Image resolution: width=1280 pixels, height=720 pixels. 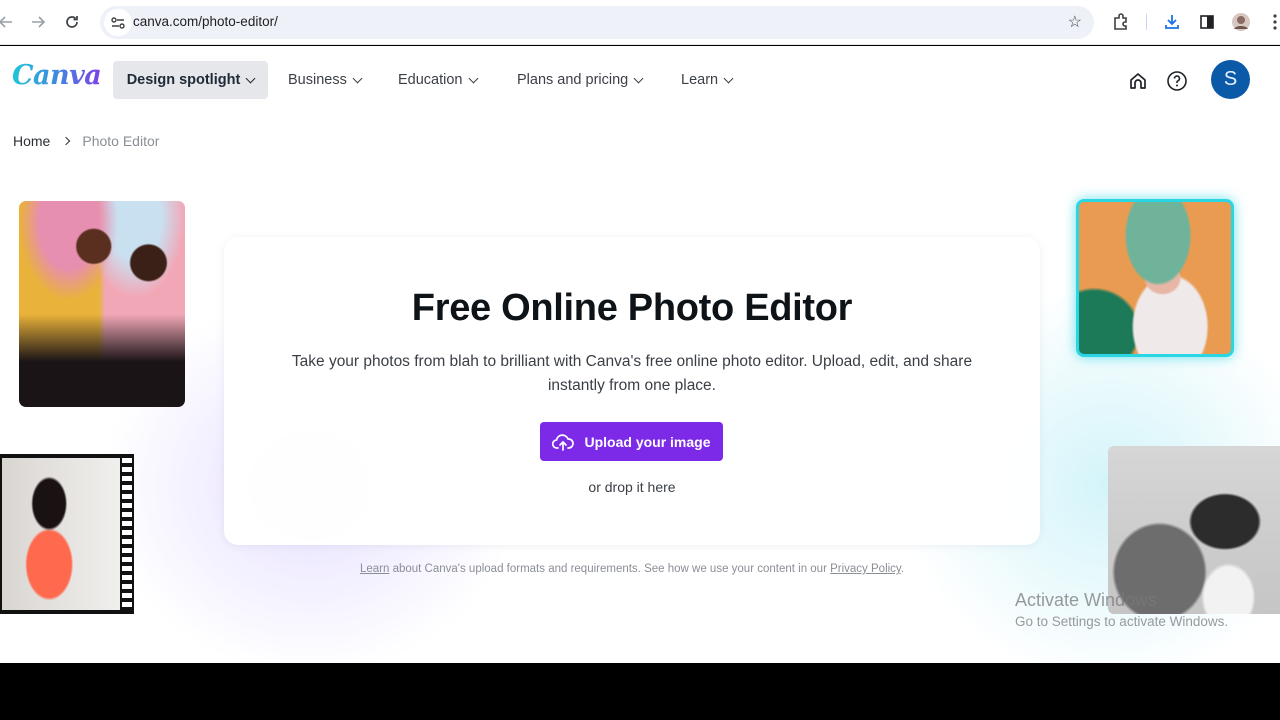 I want to click on sample-photo-bucket-hat, so click(x=1155, y=278).